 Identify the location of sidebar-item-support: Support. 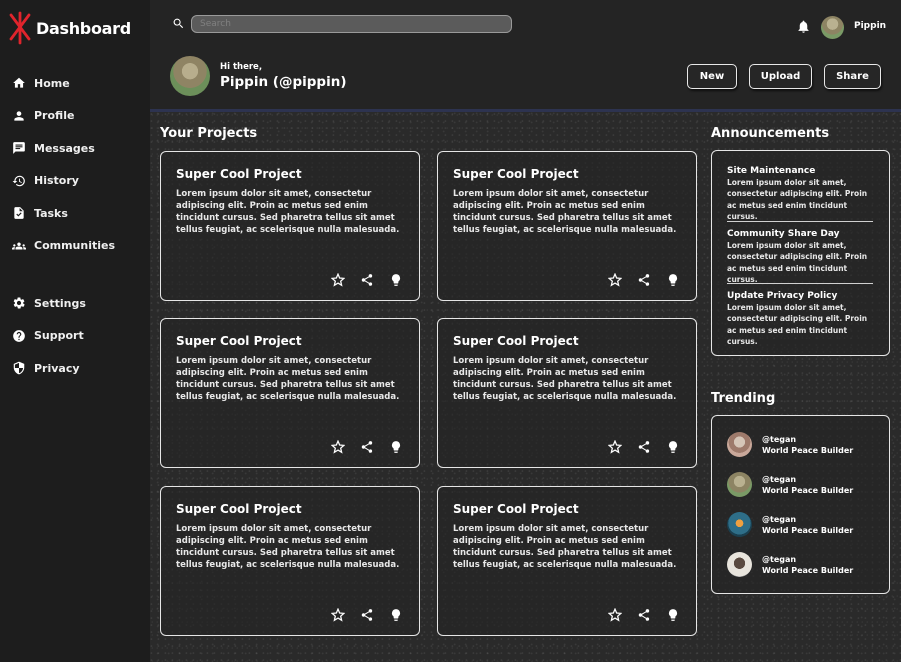
(75, 336).